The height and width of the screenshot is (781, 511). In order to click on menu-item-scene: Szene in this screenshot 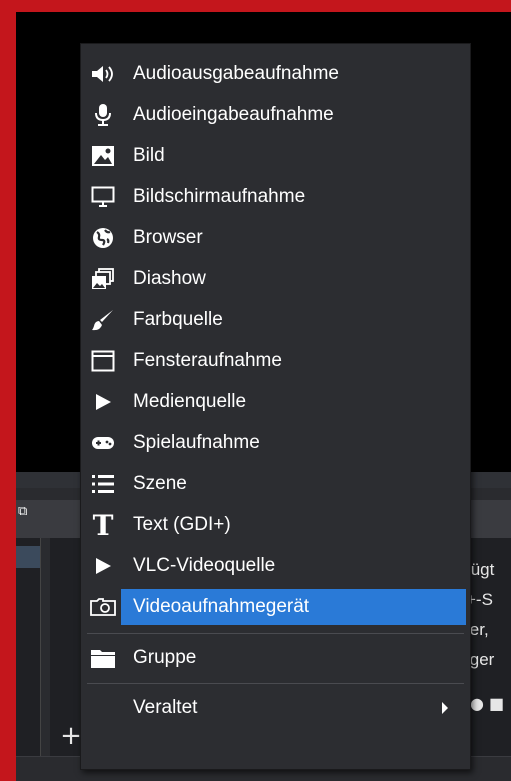, I will do `click(275, 484)`.